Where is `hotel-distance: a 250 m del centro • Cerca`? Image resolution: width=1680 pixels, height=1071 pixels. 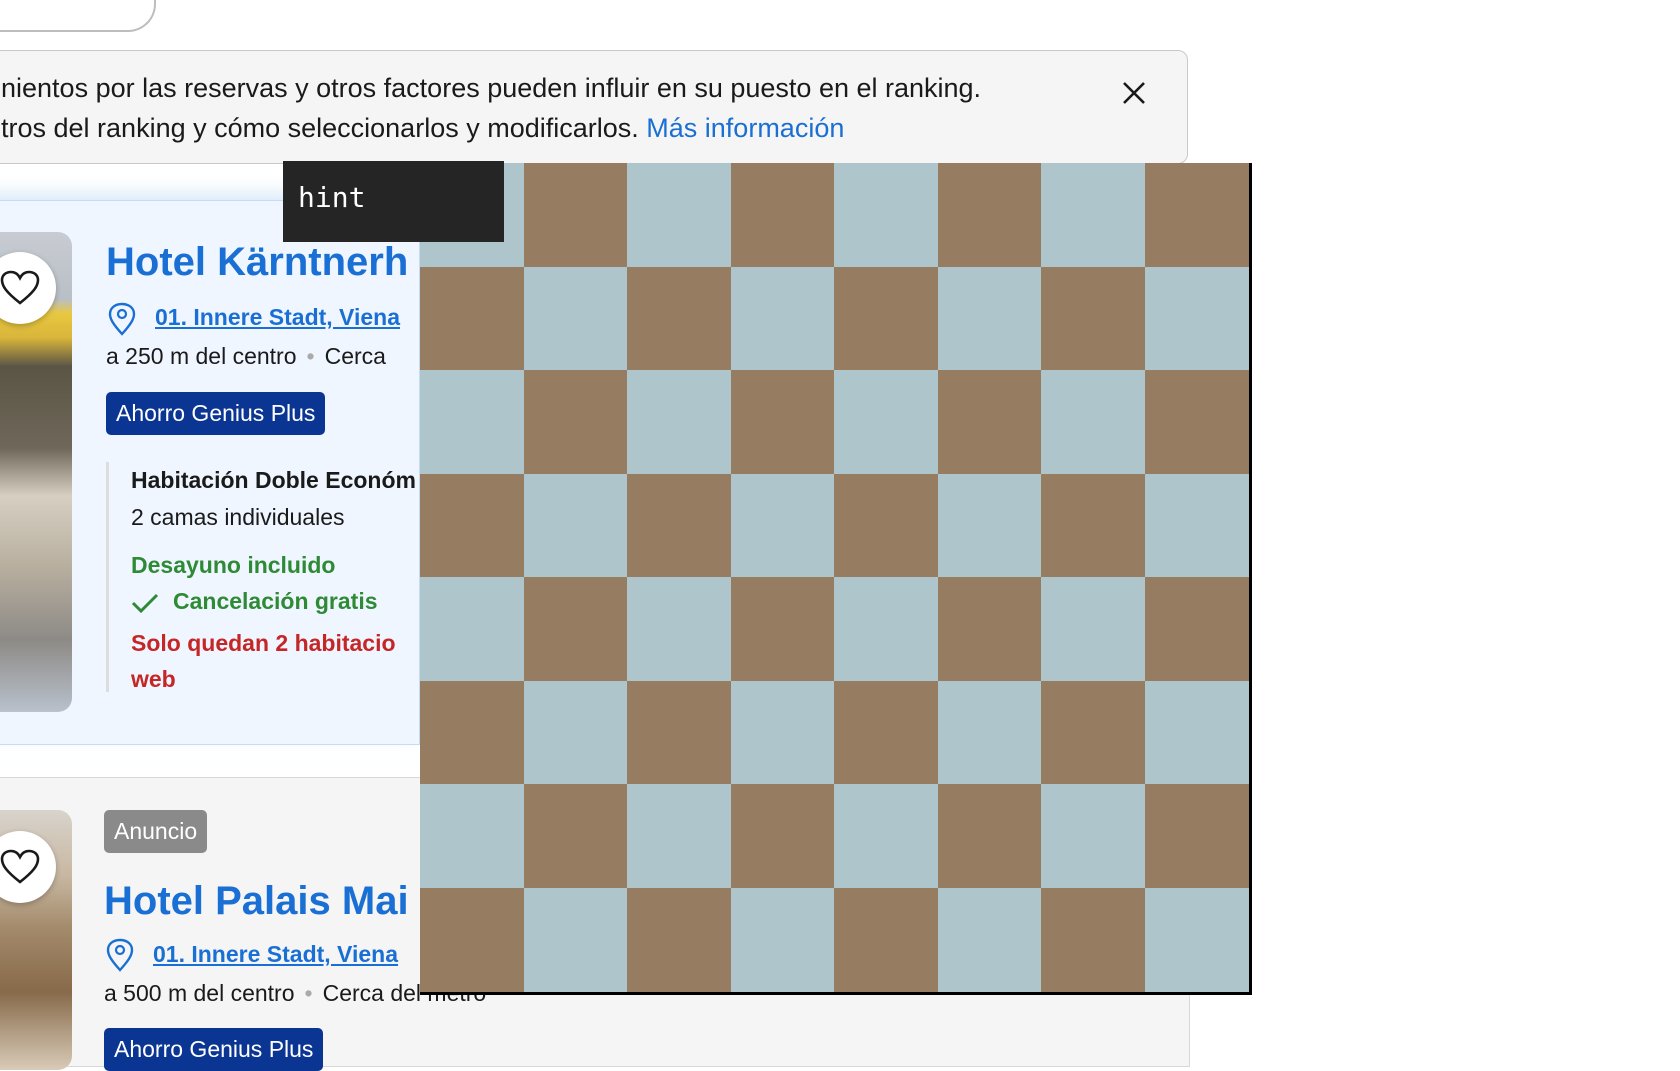
hotel-distance: a 250 m del centro • Cerca is located at coordinates (246, 356).